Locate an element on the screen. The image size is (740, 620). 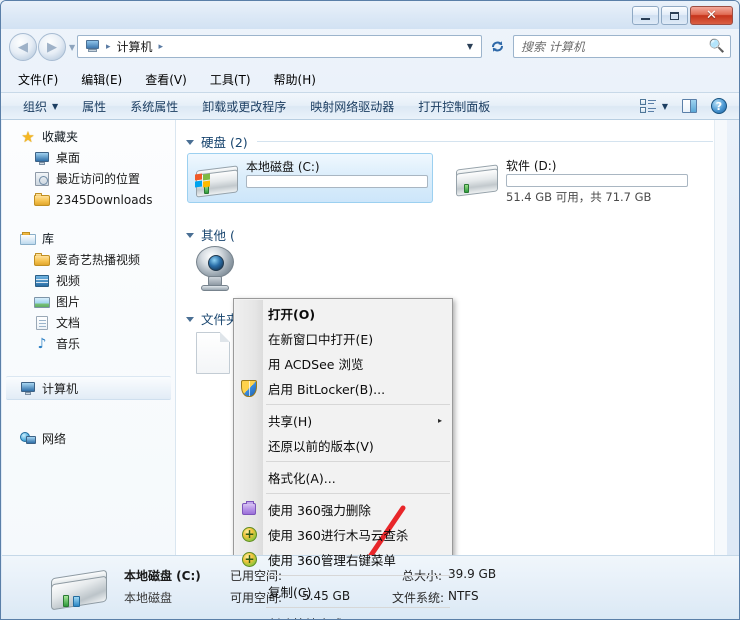
toolbar-properties: 属性 is located at coordinates (94, 106).